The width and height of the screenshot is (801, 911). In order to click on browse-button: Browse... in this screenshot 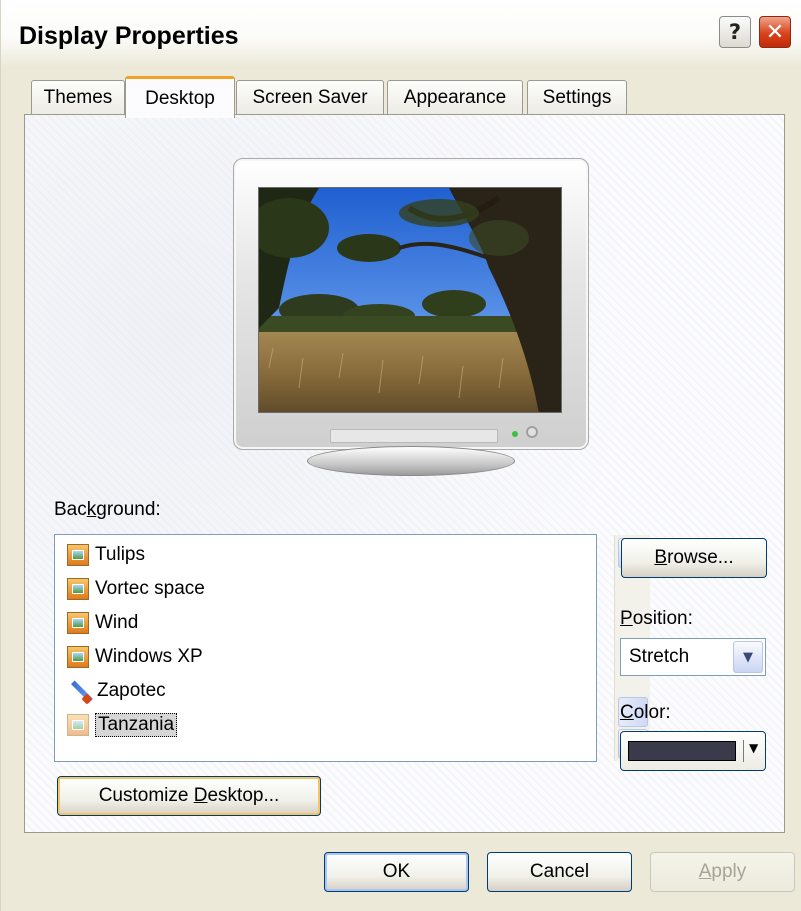, I will do `click(694, 558)`.